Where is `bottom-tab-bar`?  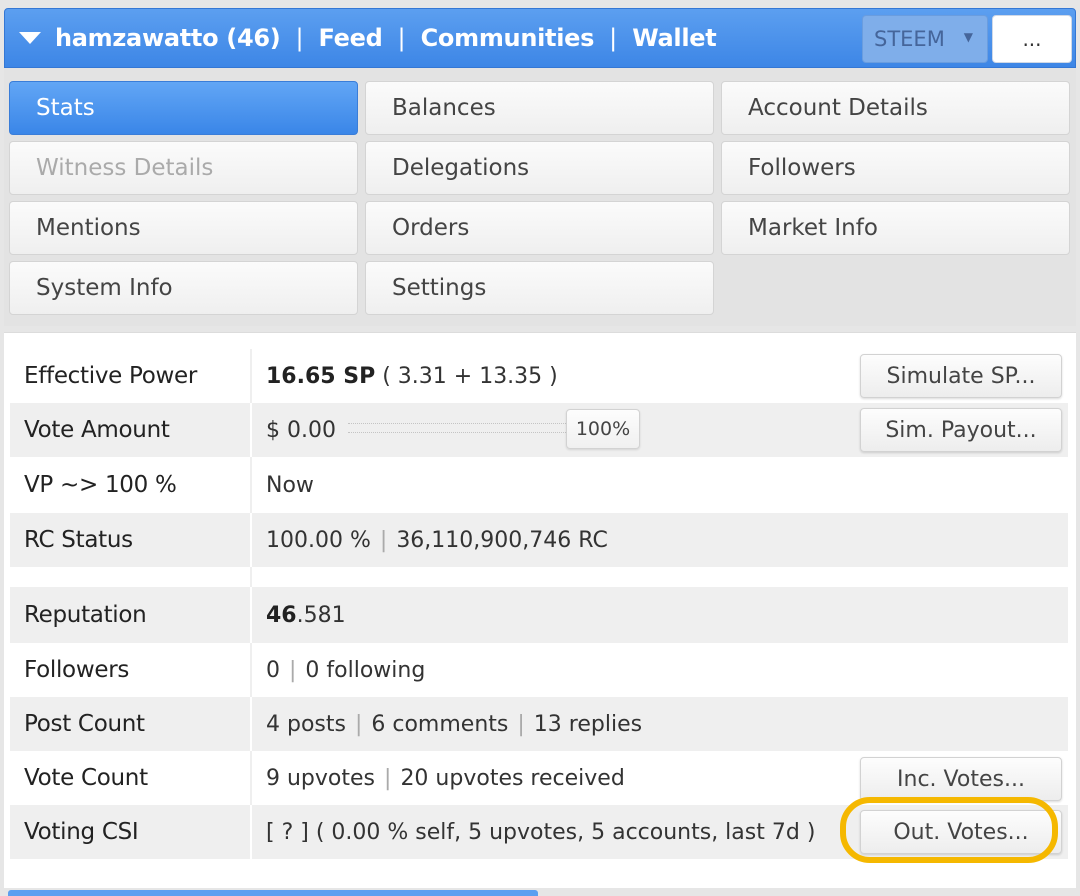 bottom-tab-bar is located at coordinates (273, 893).